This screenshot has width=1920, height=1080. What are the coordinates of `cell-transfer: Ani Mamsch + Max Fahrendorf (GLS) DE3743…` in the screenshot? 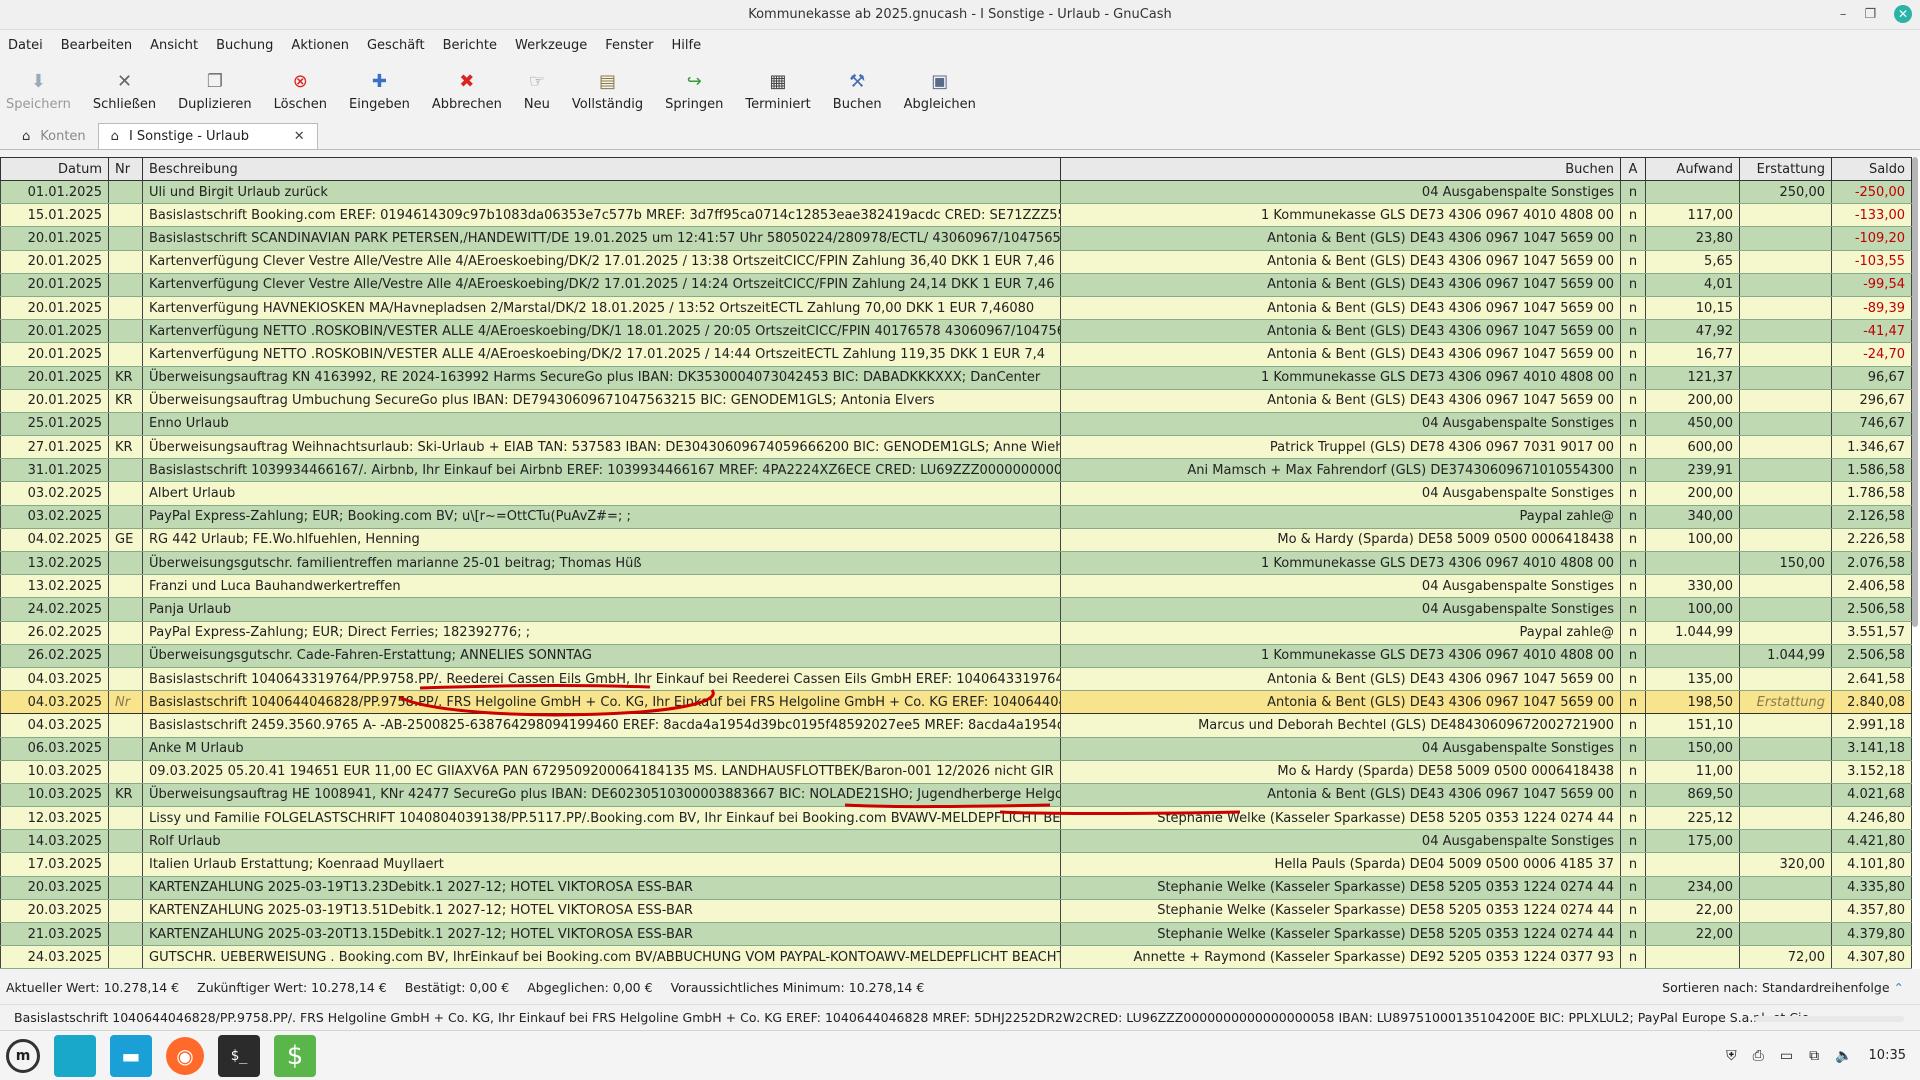 It's located at (1340, 470).